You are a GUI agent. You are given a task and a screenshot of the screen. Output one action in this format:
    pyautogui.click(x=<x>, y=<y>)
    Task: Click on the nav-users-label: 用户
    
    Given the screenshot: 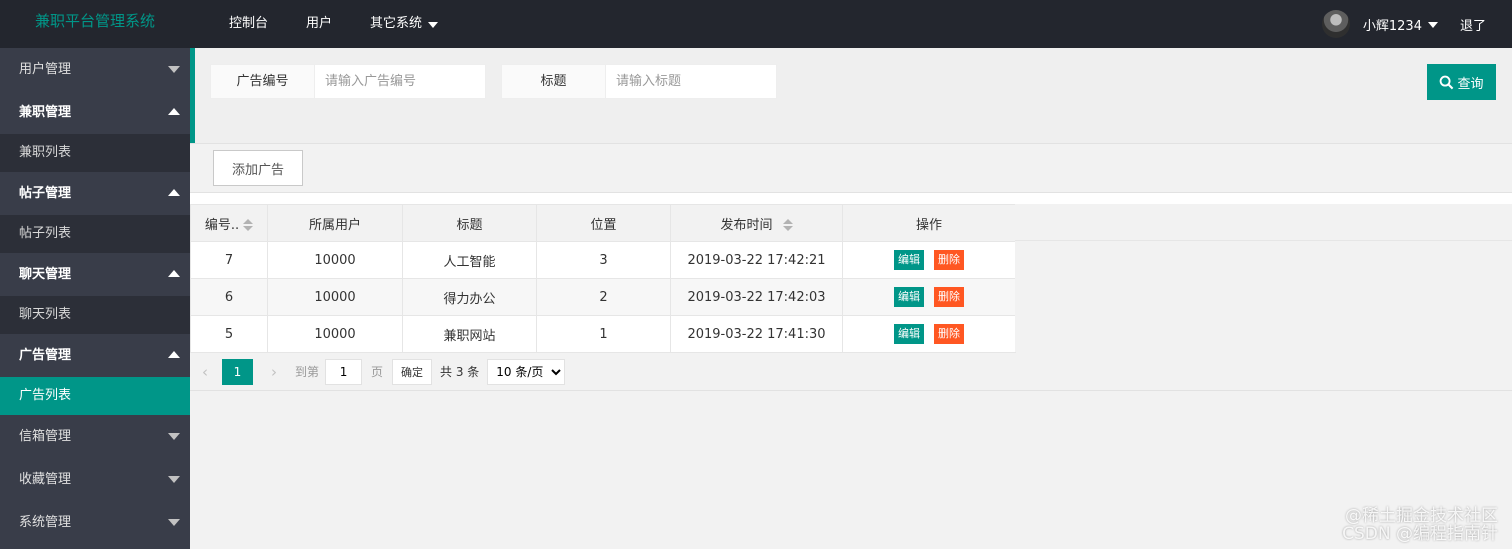 What is the action you would take?
    pyautogui.click(x=319, y=23)
    